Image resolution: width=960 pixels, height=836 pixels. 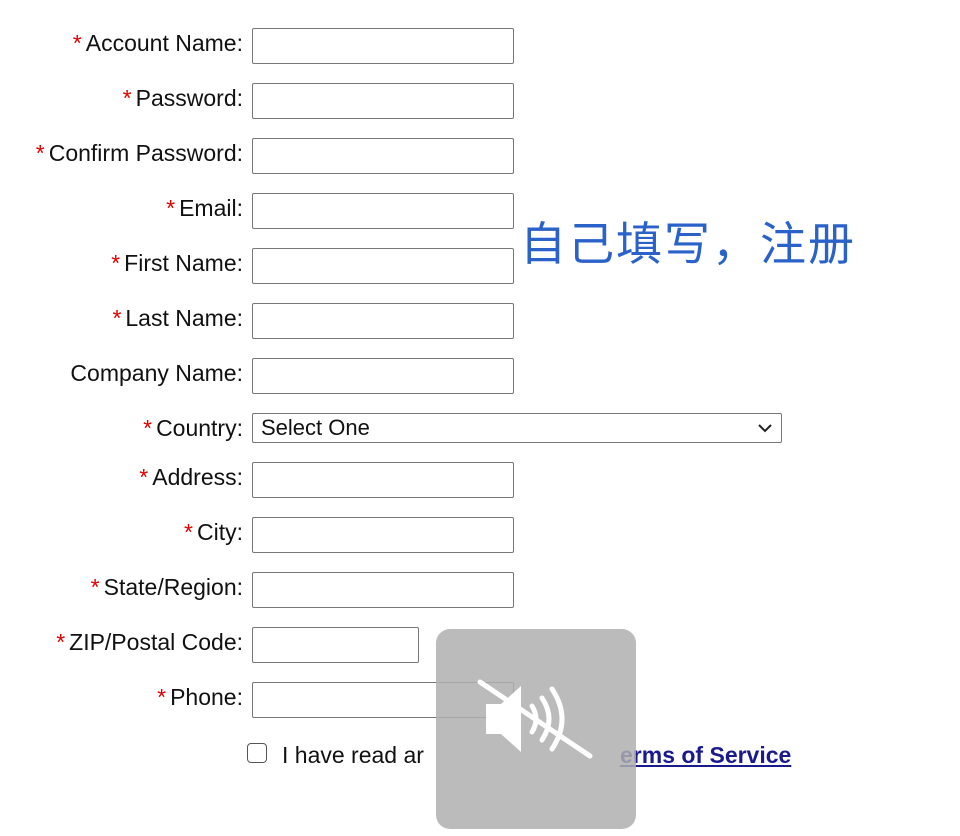 I want to click on label-address: * Address:, so click(x=191, y=477).